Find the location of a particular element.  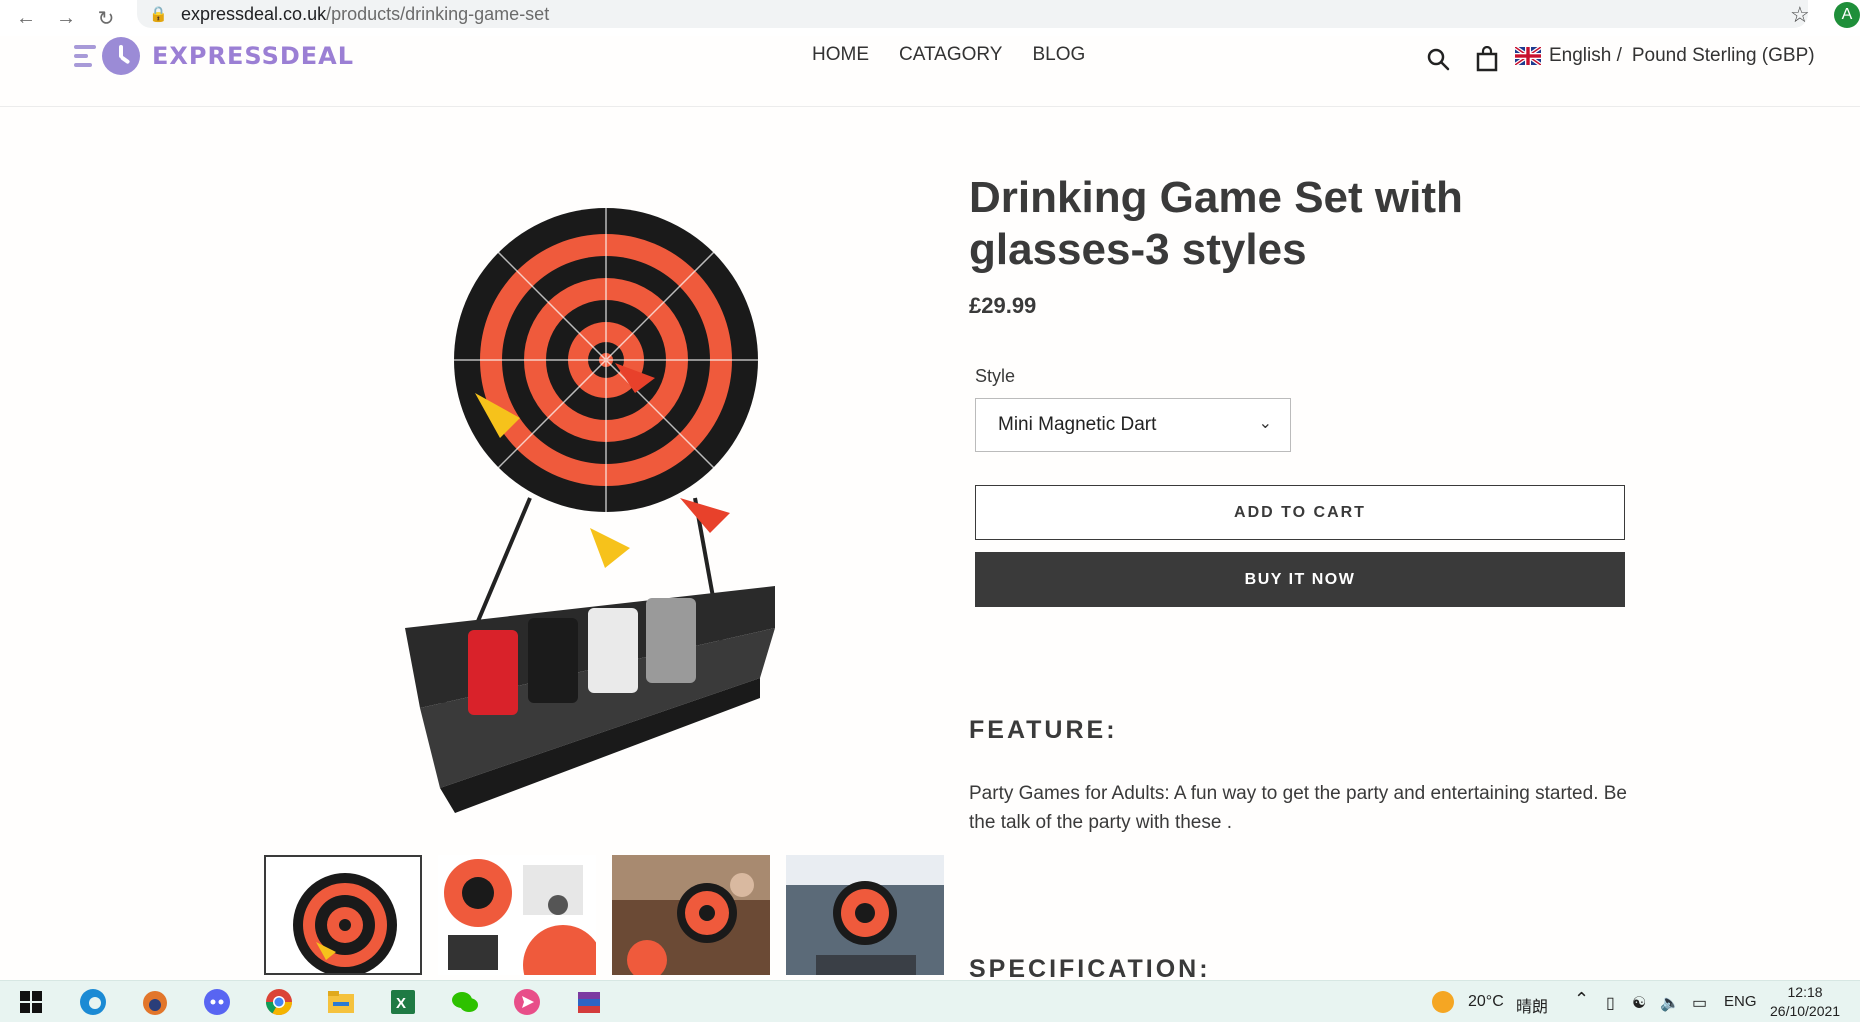

thumbnail-strip is located at coordinates (604, 915).